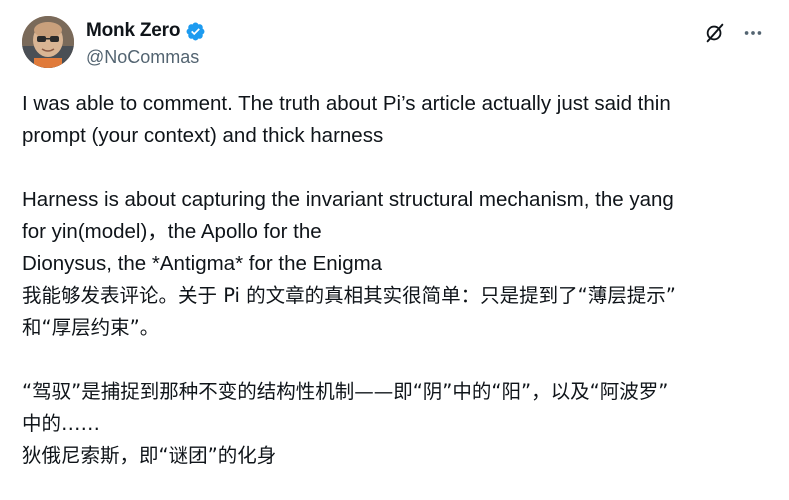 This screenshot has height=500, width=789. I want to click on tweet-actions, so click(728, 33).